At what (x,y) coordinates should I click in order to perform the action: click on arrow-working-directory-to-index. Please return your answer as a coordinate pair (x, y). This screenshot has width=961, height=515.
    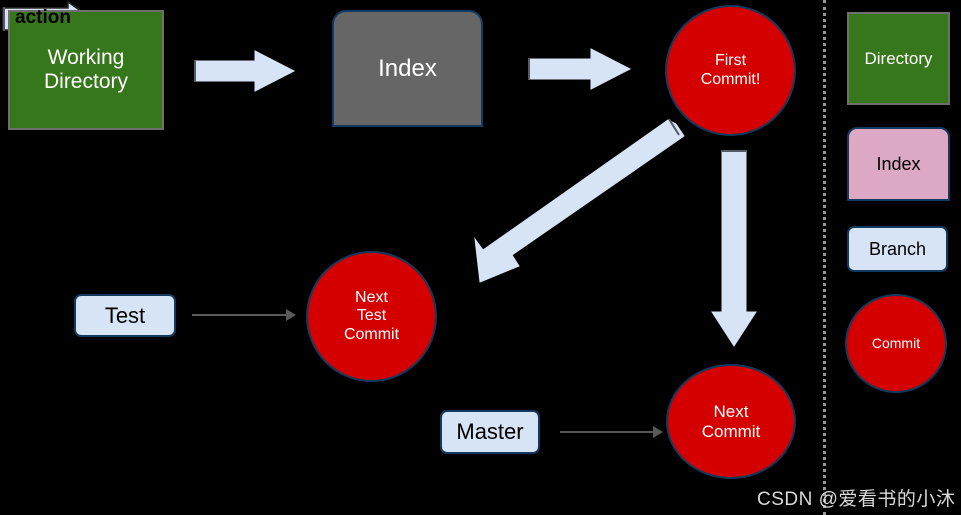
    Looking at the image, I should click on (245, 71).